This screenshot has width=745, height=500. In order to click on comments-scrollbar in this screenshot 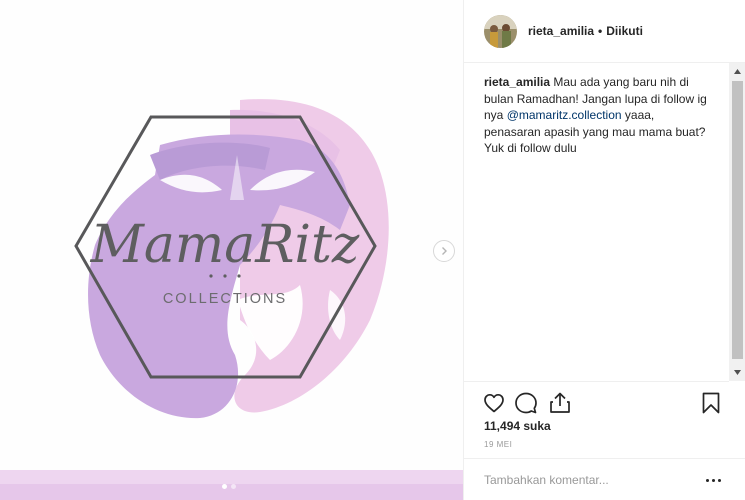, I will do `click(737, 222)`.